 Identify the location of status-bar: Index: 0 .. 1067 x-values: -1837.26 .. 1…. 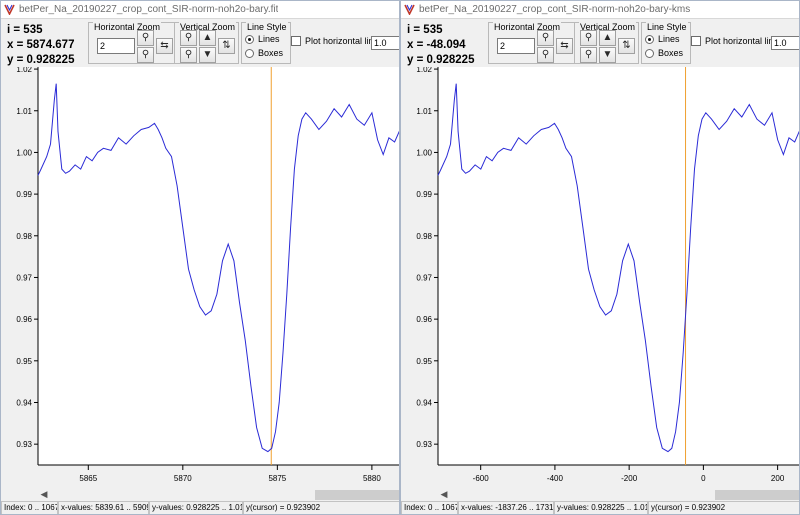
(600, 507).